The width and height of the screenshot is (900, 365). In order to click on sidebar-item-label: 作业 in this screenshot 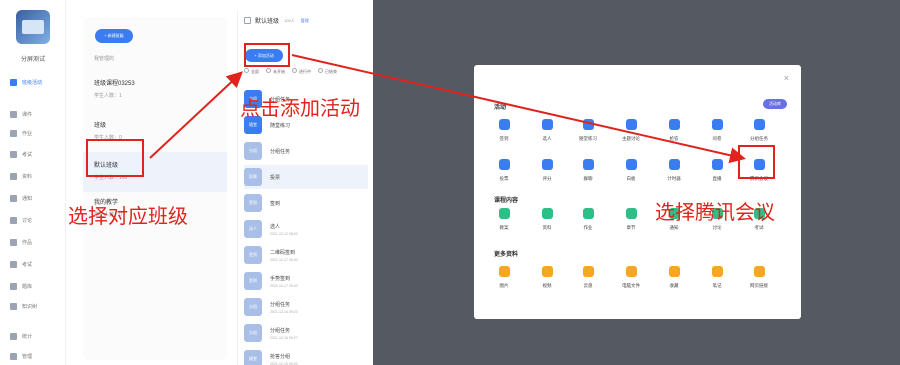, I will do `click(27, 133)`.